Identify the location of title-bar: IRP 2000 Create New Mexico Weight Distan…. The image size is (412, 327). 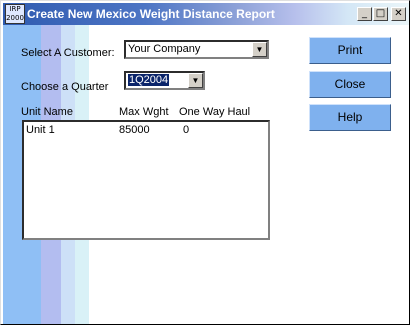
(206, 14).